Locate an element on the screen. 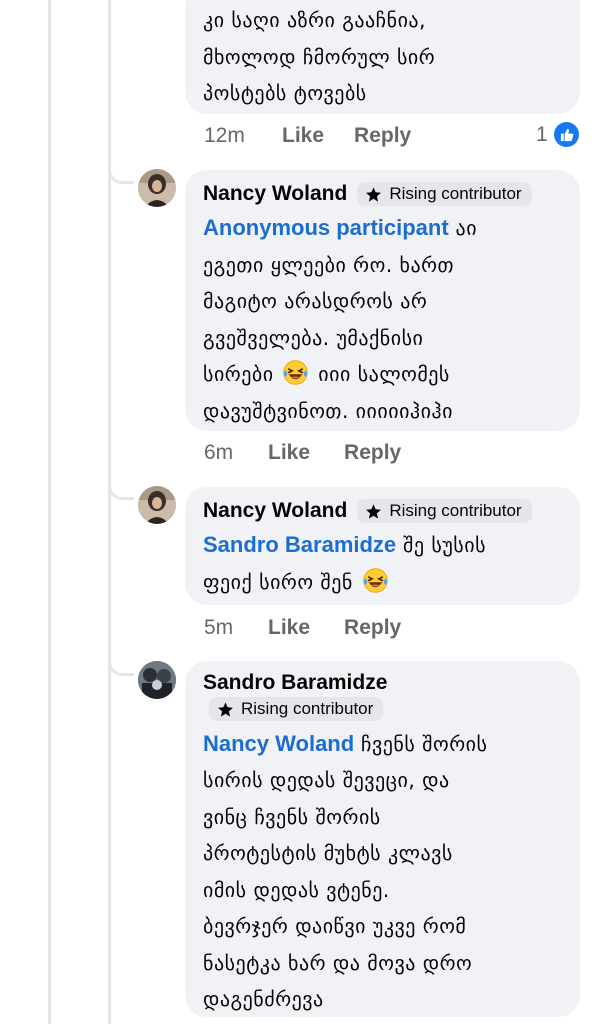  comment-text-span: იიი სალომეს is located at coordinates (384, 374).